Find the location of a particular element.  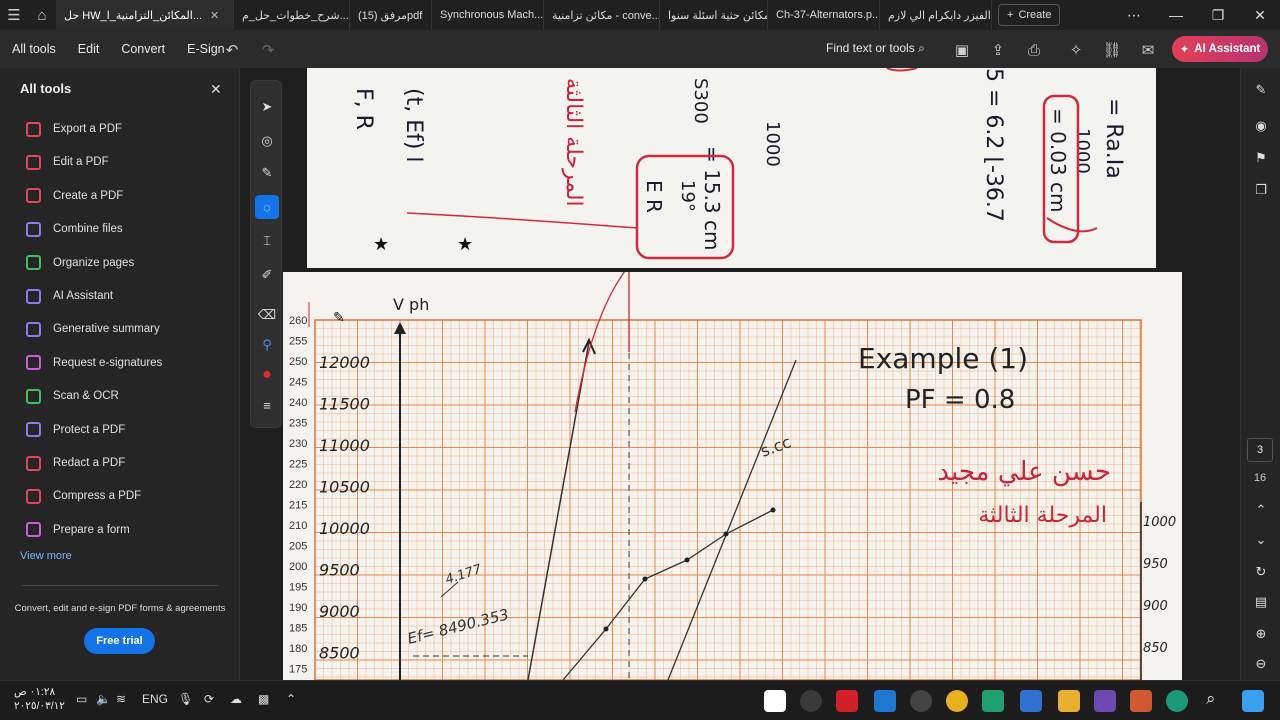

sidebar-item: Compress a PDF is located at coordinates (83, 496).